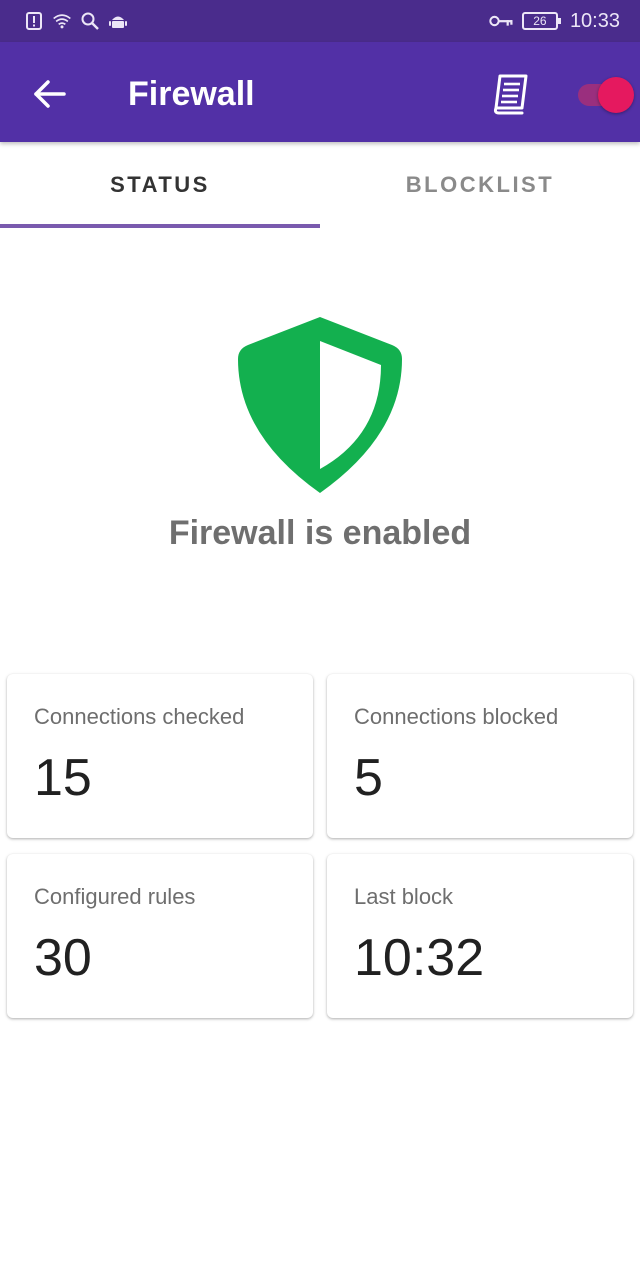  I want to click on stat-card-last-block: Last block 10:32, so click(480, 936).